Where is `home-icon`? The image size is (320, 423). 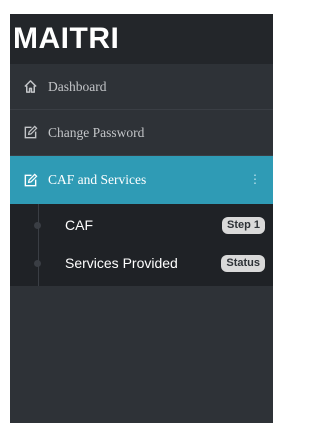
home-icon is located at coordinates (30, 87).